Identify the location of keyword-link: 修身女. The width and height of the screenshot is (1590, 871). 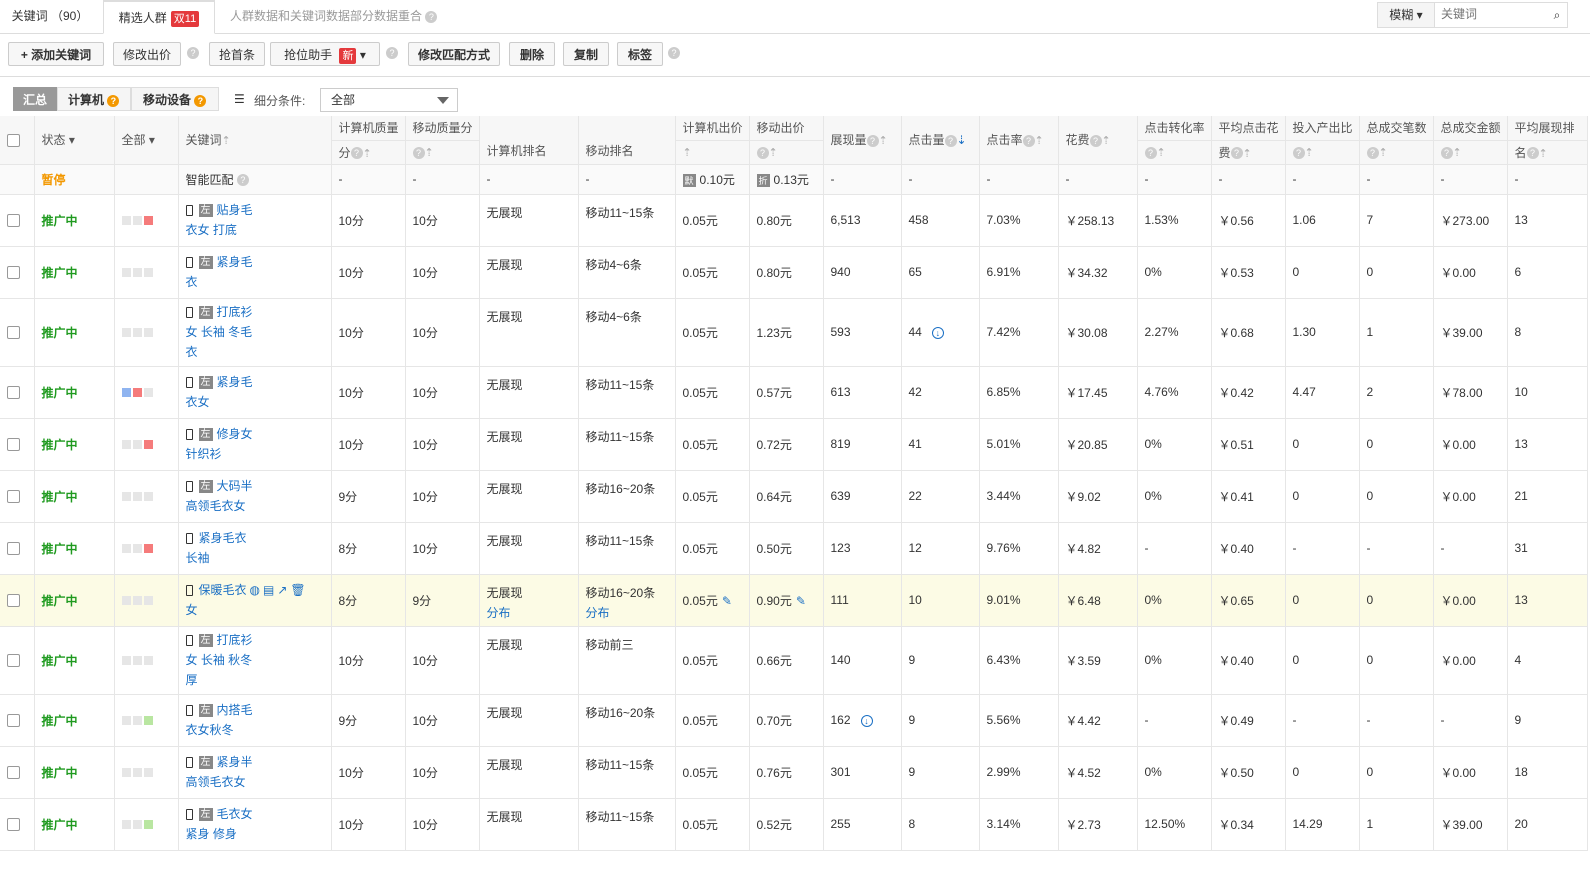
(235, 434).